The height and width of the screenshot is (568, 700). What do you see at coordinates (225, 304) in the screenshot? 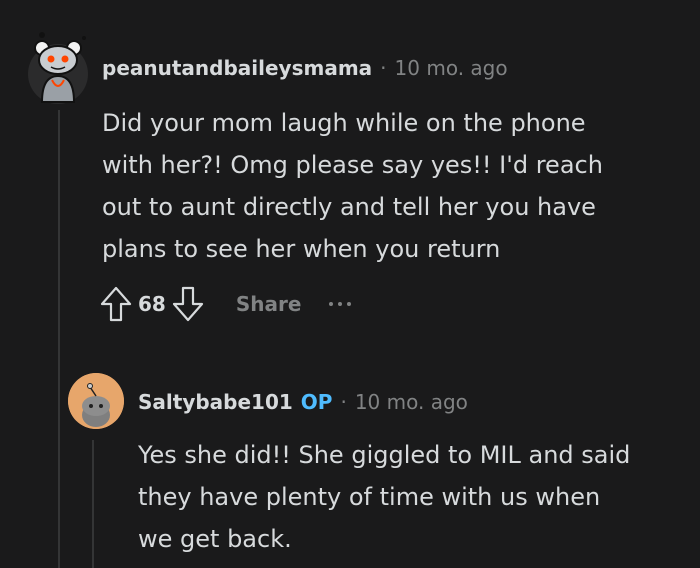
I see `comment1-actions: 68 Share` at bounding box center [225, 304].